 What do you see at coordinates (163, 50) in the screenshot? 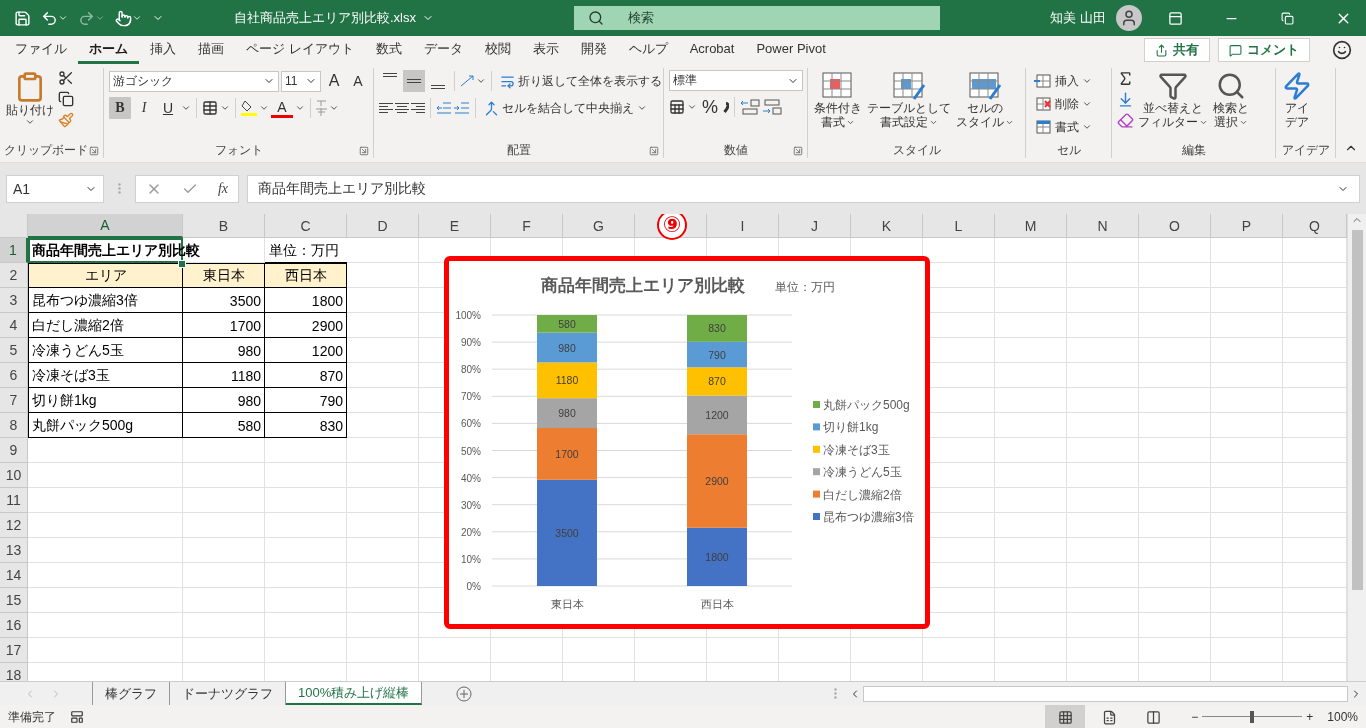
I see `menu-tab: 挿入` at bounding box center [163, 50].